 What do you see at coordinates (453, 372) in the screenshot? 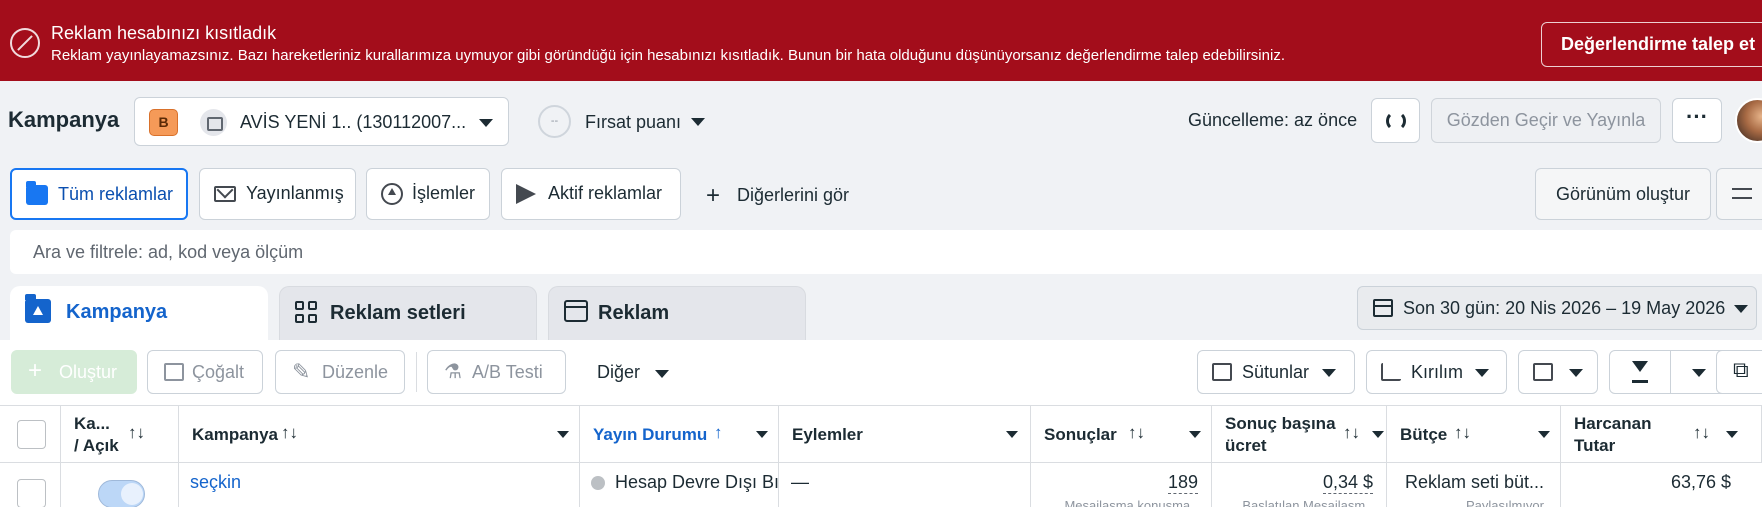
I see `flask-icon: ⚗` at bounding box center [453, 372].